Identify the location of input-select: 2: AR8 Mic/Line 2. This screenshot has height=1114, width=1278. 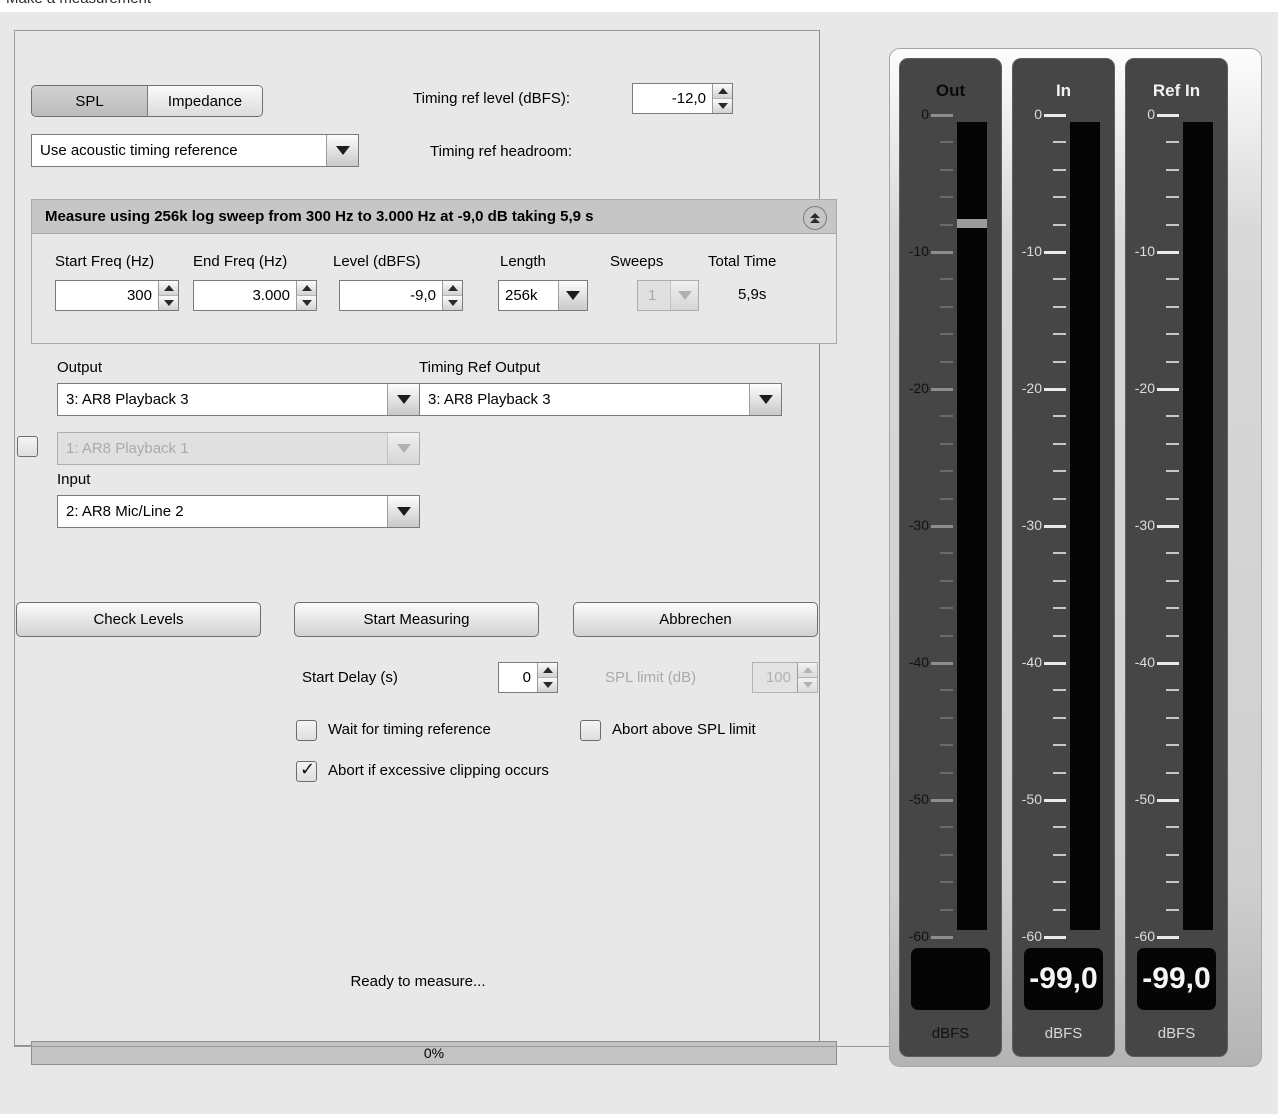
(238, 511).